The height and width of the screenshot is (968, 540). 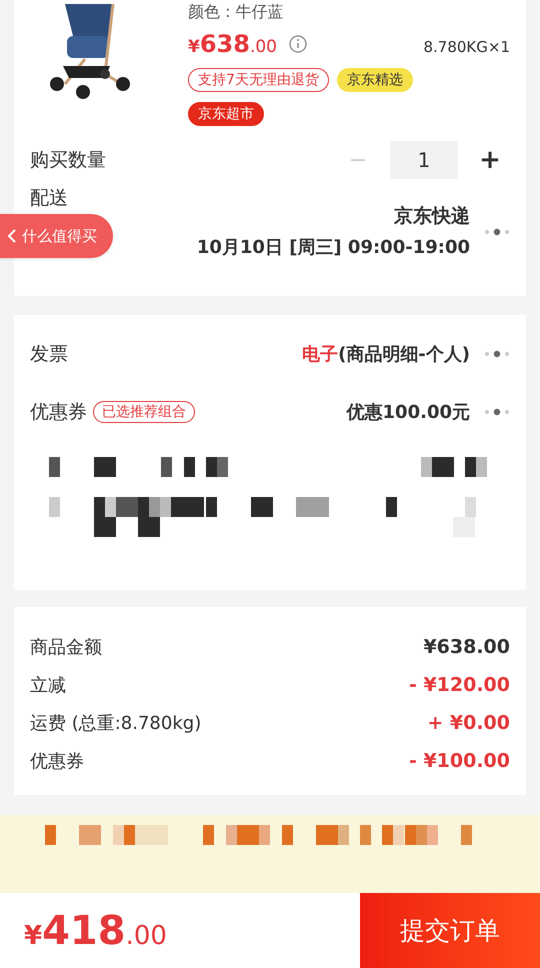 What do you see at coordinates (468, 723) in the screenshot?
I see `summary-value: + ¥0.00` at bounding box center [468, 723].